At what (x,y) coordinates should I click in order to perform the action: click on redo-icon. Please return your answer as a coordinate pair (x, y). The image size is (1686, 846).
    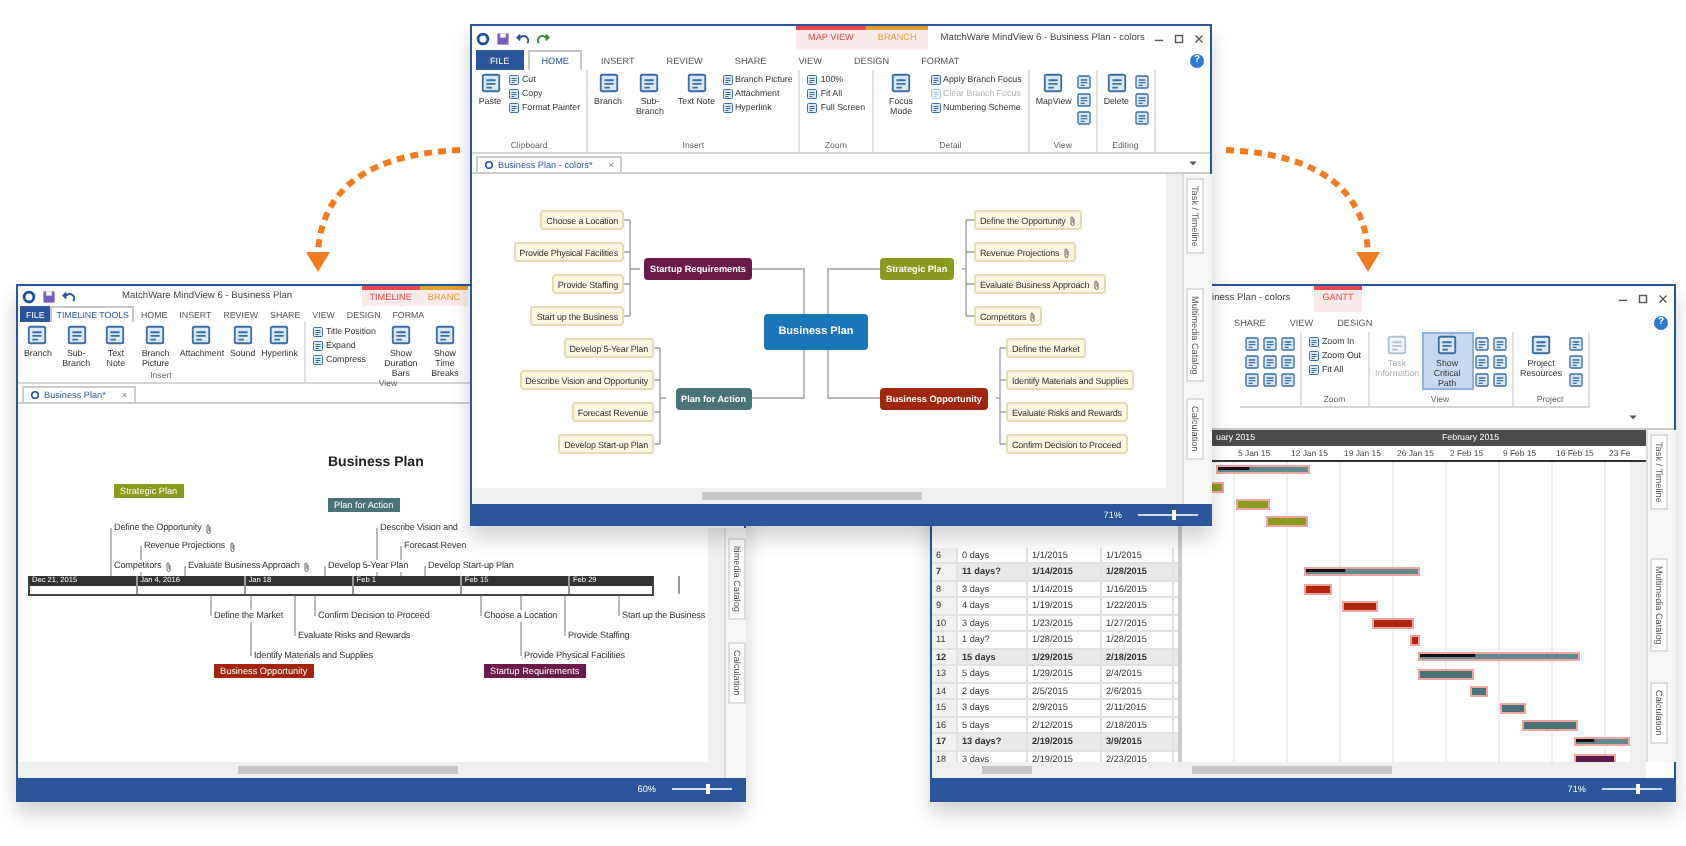
    Looking at the image, I should click on (543, 38).